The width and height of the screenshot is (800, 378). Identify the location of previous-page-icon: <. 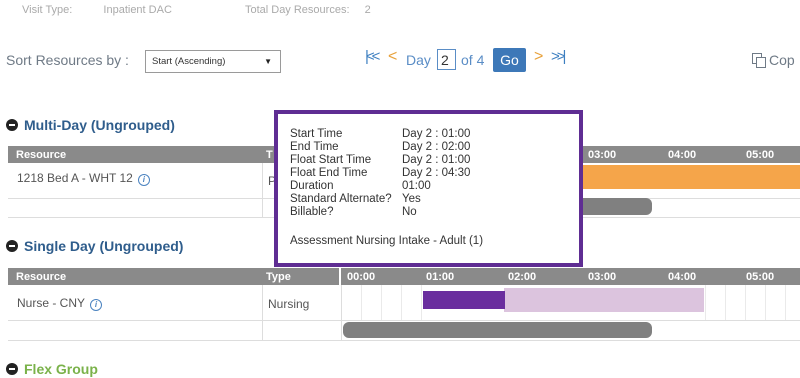
(392, 57).